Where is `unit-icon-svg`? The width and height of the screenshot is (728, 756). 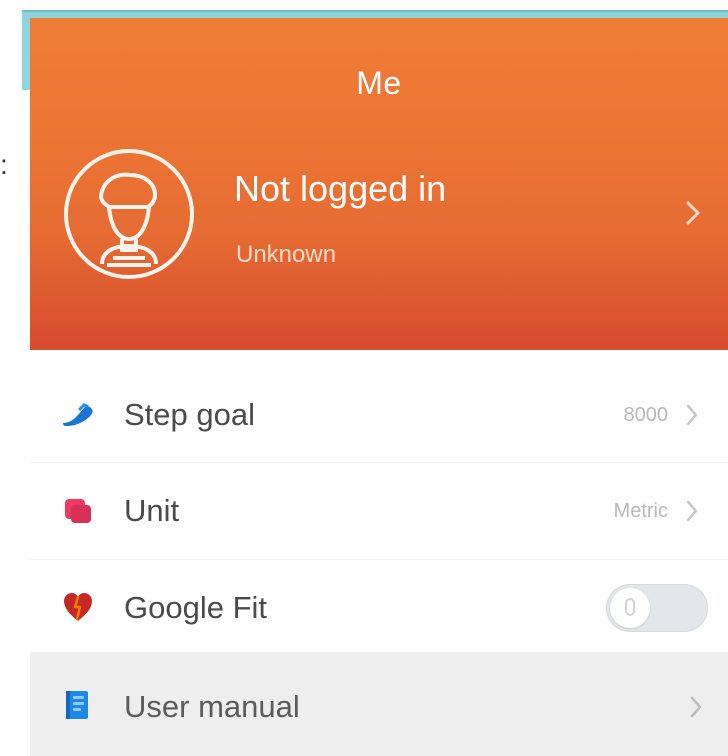 unit-icon-svg is located at coordinates (78, 511).